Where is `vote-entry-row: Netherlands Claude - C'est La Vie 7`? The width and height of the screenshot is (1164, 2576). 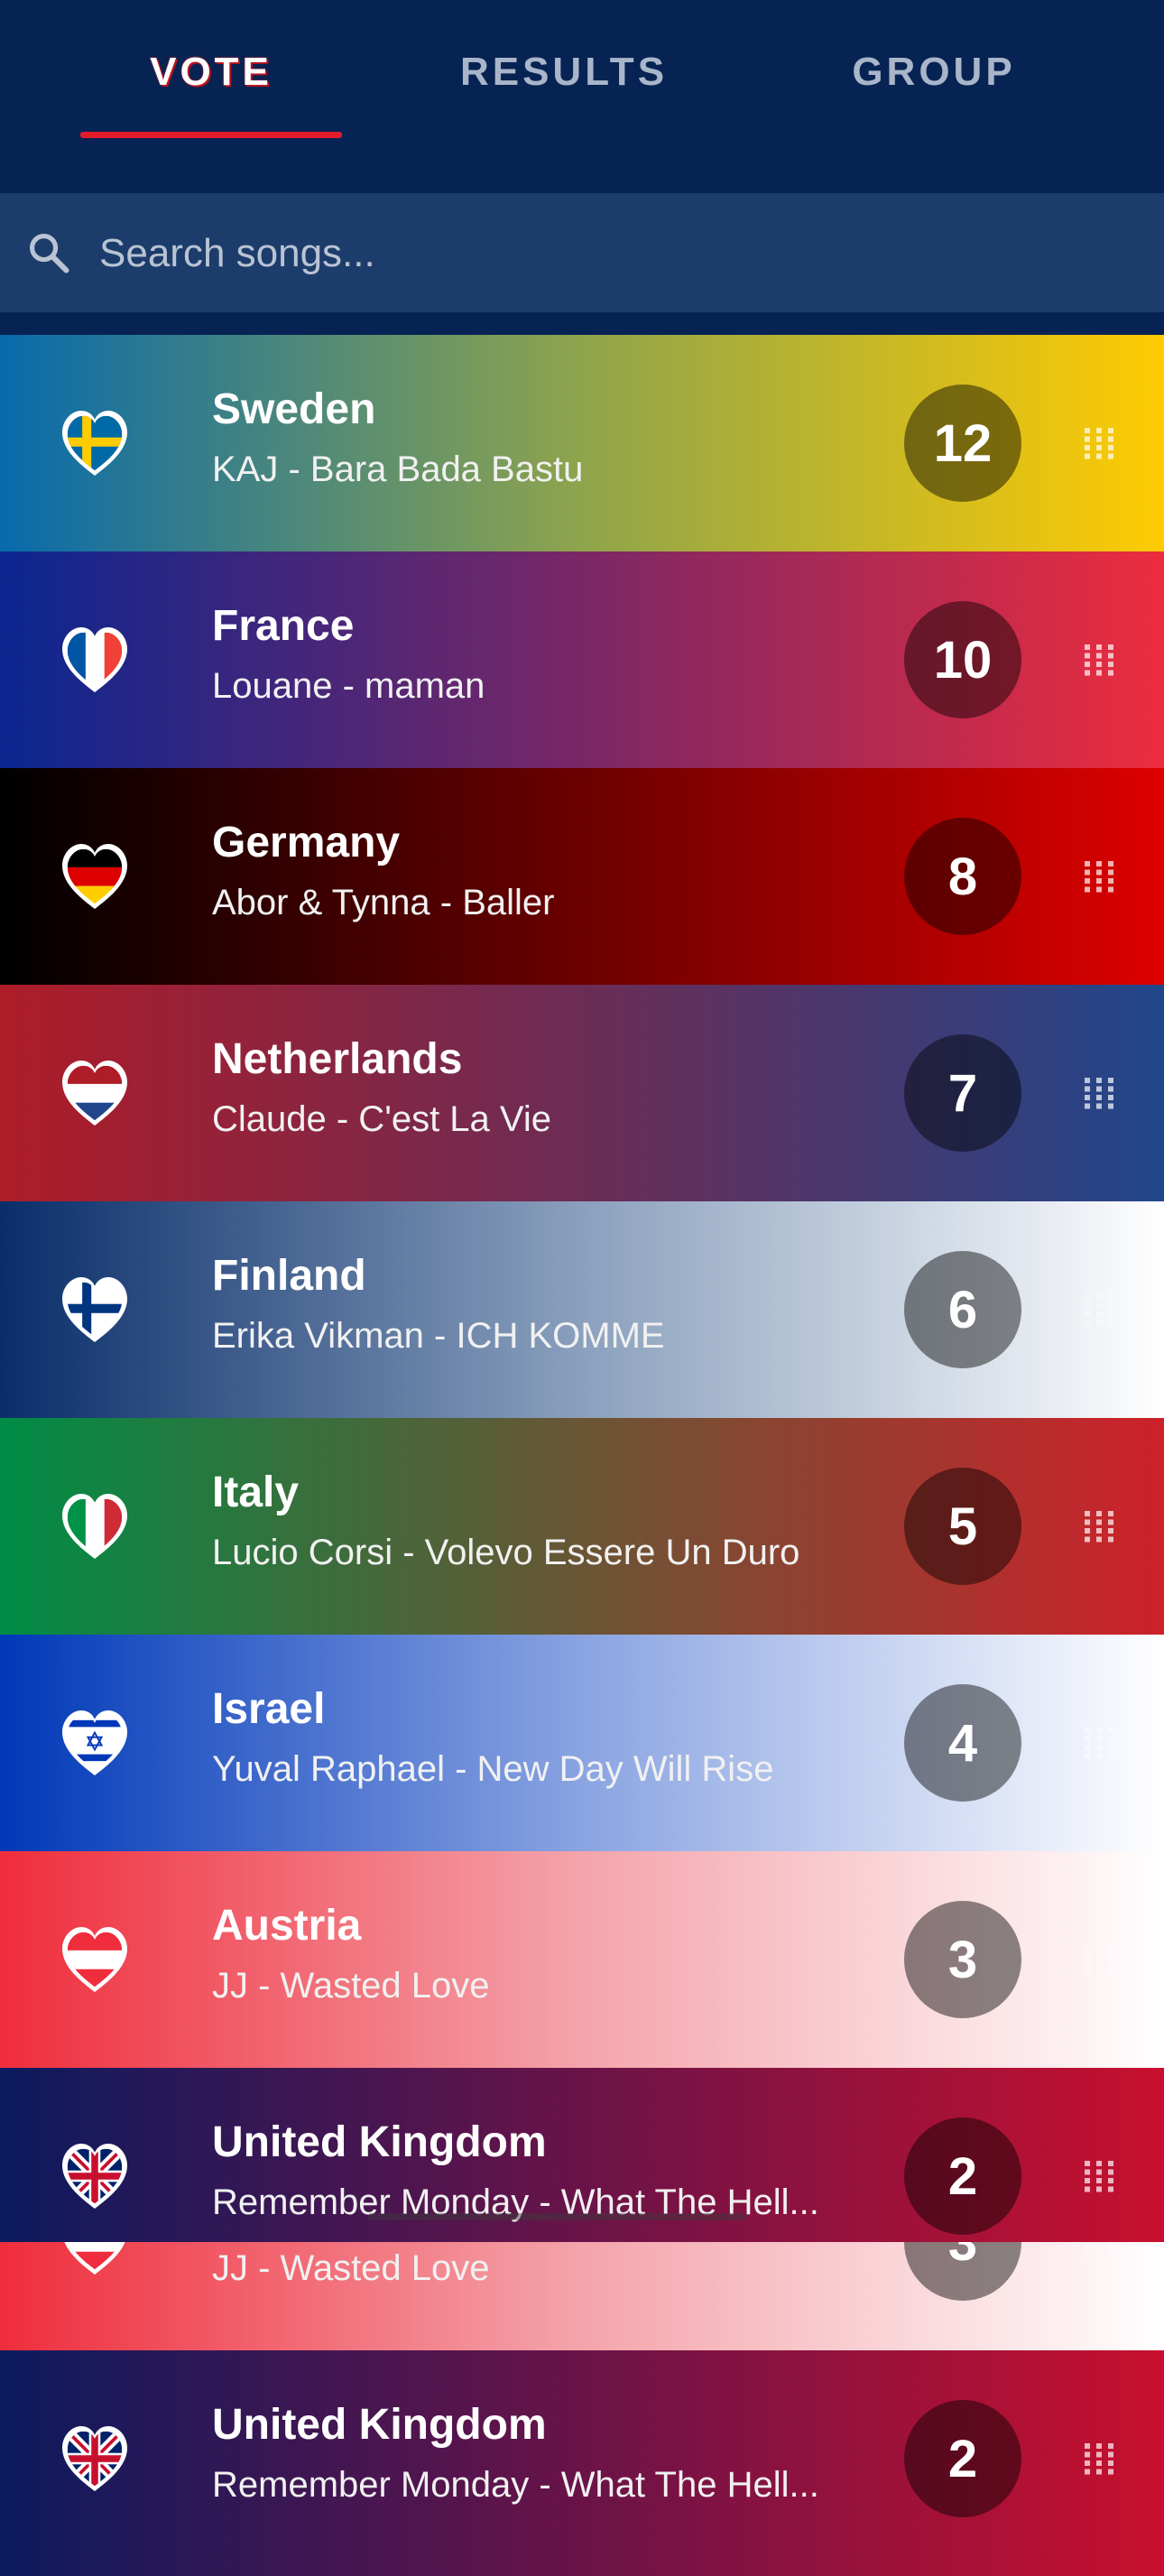 vote-entry-row: Netherlands Claude - C'est La Vie 7 is located at coordinates (582, 1093).